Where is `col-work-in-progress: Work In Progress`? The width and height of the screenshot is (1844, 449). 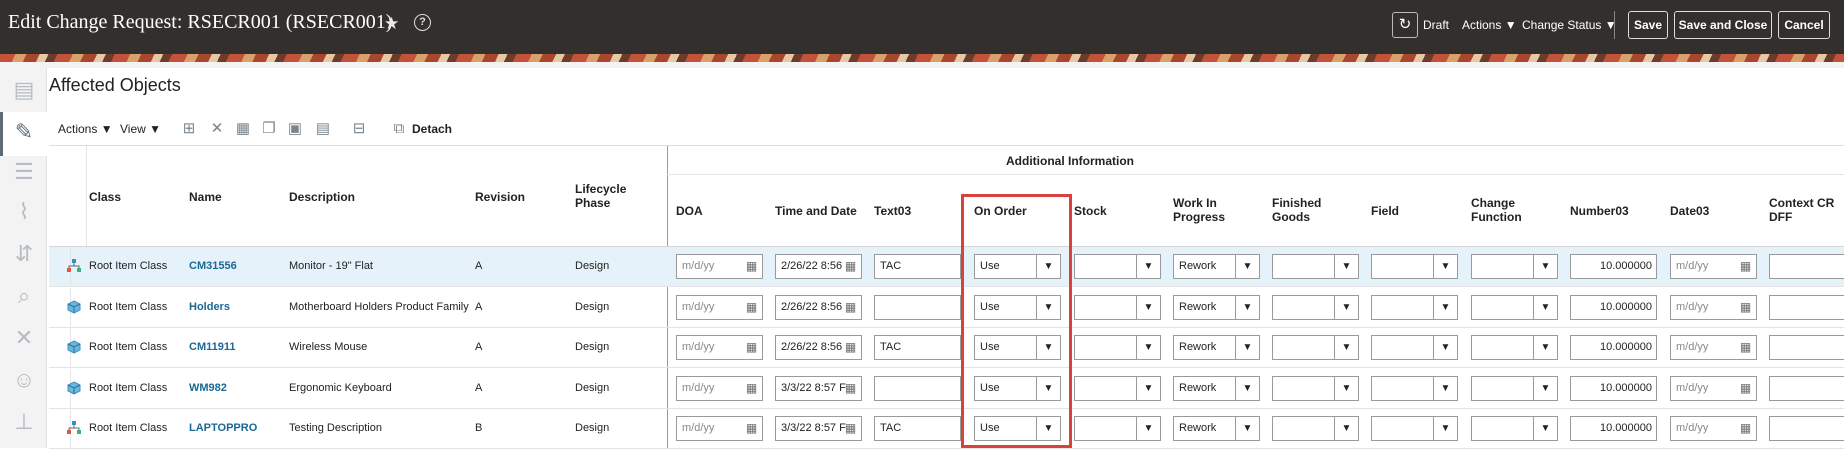
col-work-in-progress: Work In Progress is located at coordinates (1199, 210).